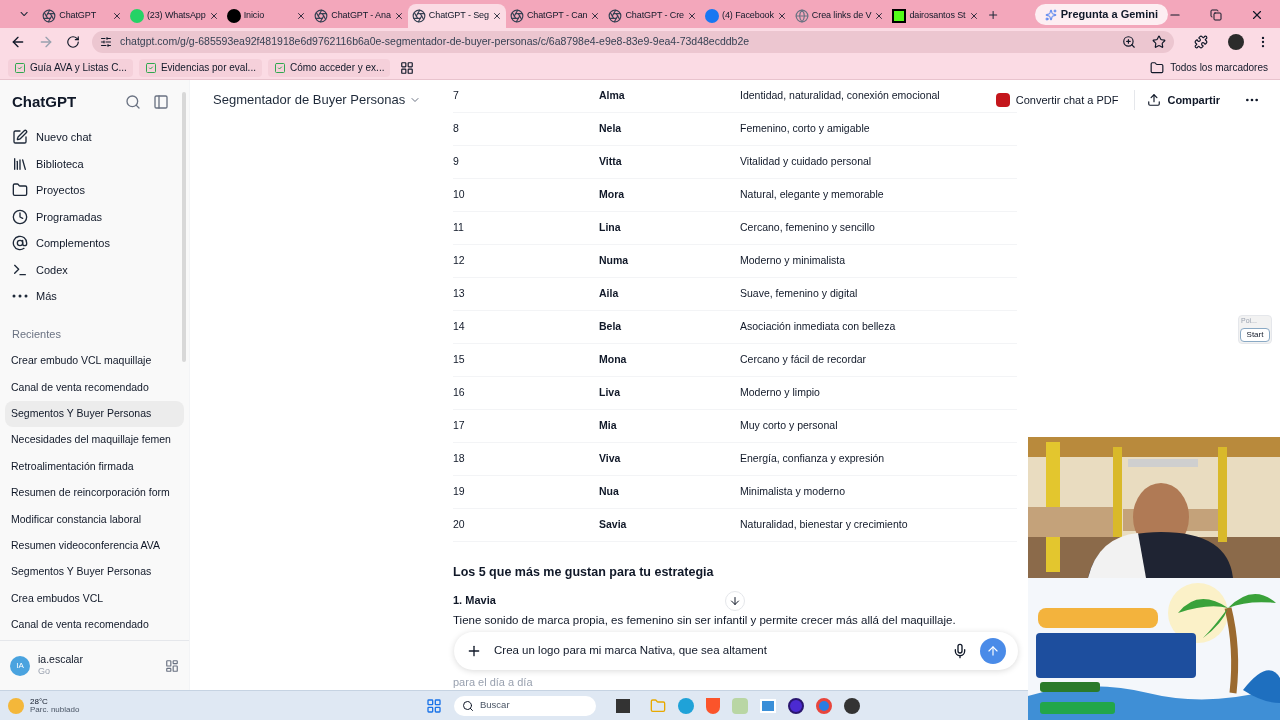 This screenshot has width=1280, height=720. I want to click on table-cell-text: 19, so click(459, 492).